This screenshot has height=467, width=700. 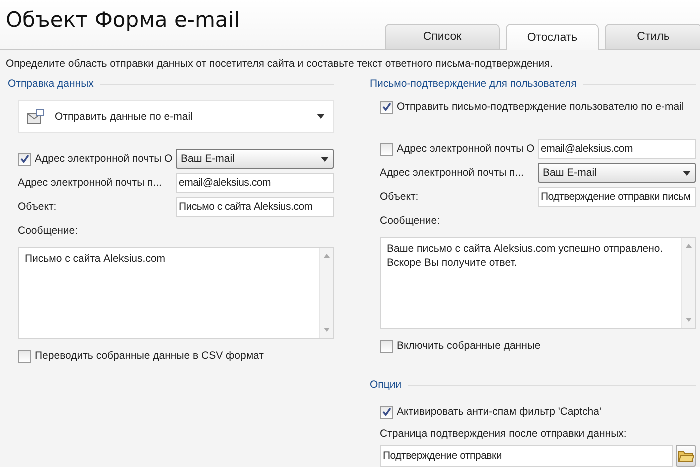 I want to click on message-text: Письмо с сайта Aleksius.com, so click(x=95, y=259).